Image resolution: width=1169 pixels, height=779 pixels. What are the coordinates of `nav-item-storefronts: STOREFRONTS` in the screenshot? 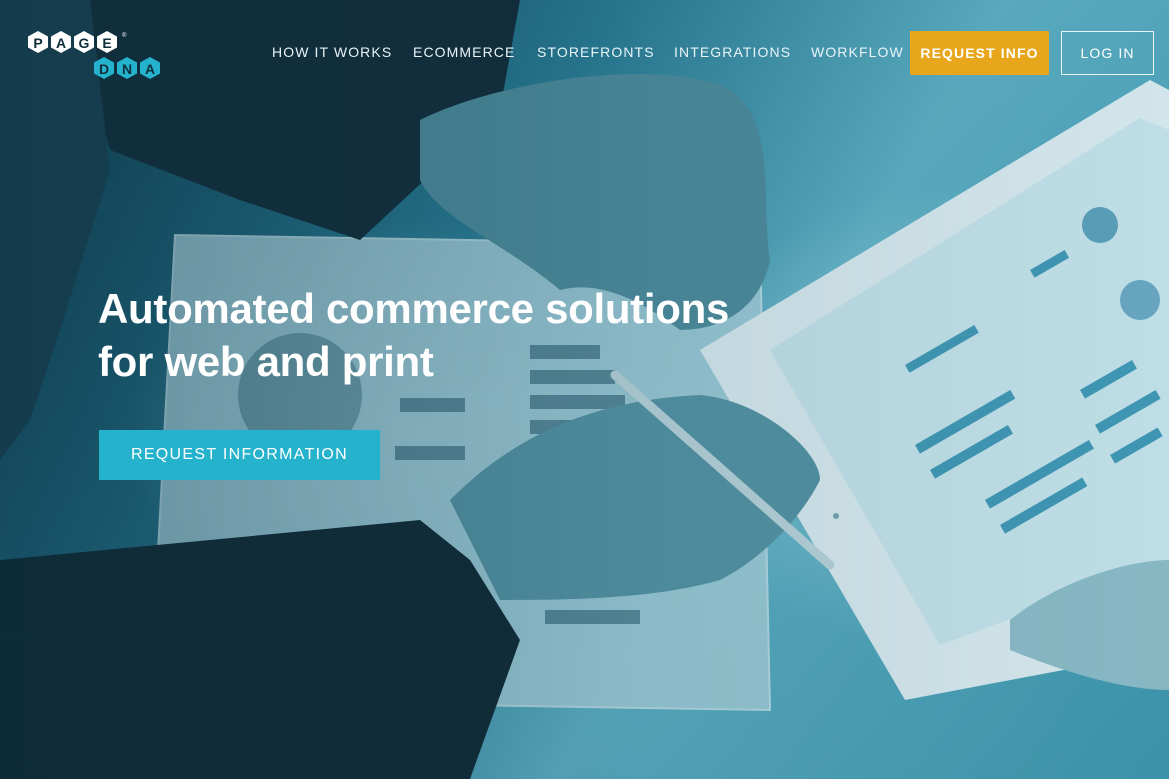 It's located at (596, 52).